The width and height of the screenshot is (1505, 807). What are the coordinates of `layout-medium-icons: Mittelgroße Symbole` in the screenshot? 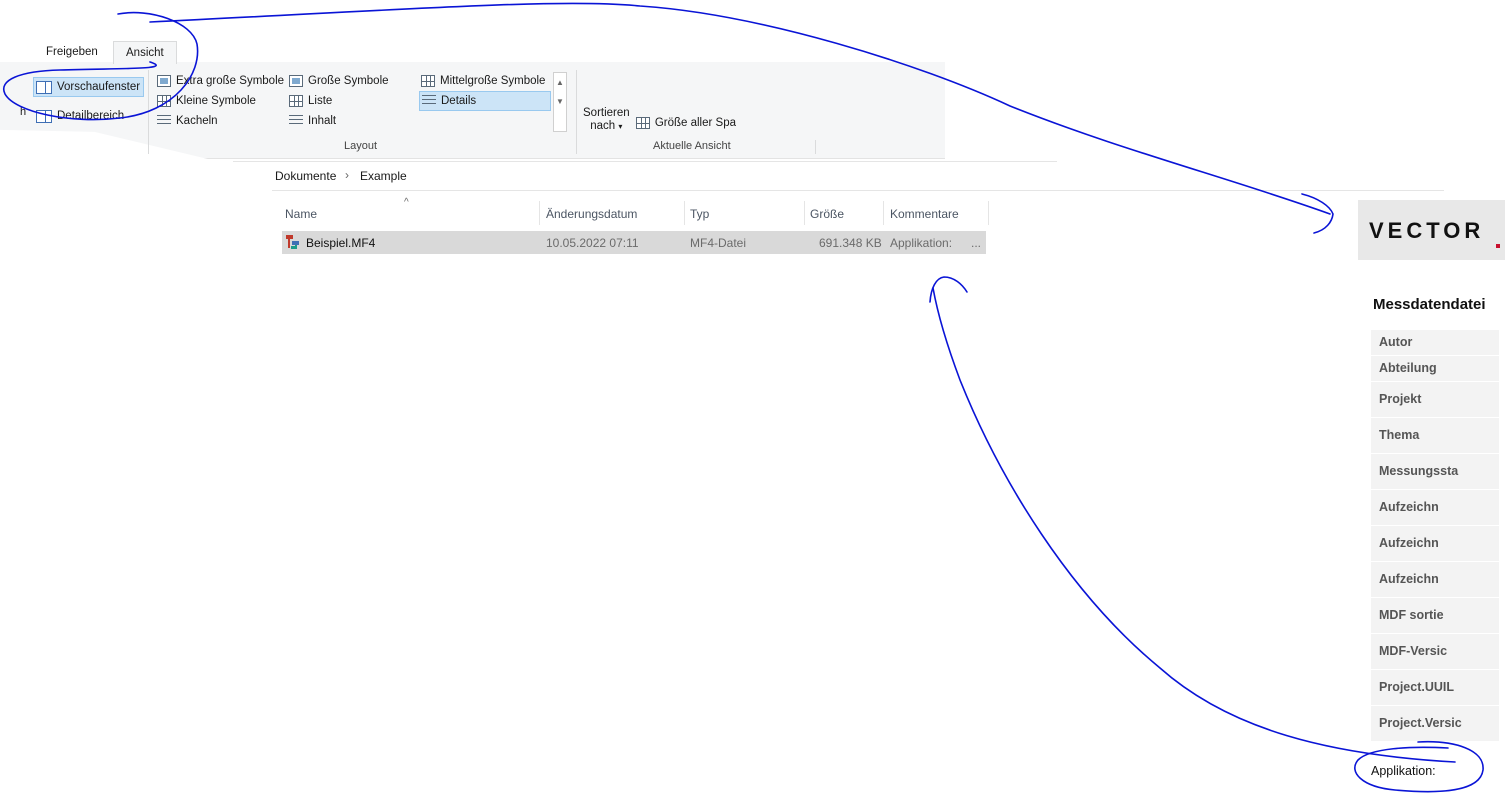 It's located at (483, 81).